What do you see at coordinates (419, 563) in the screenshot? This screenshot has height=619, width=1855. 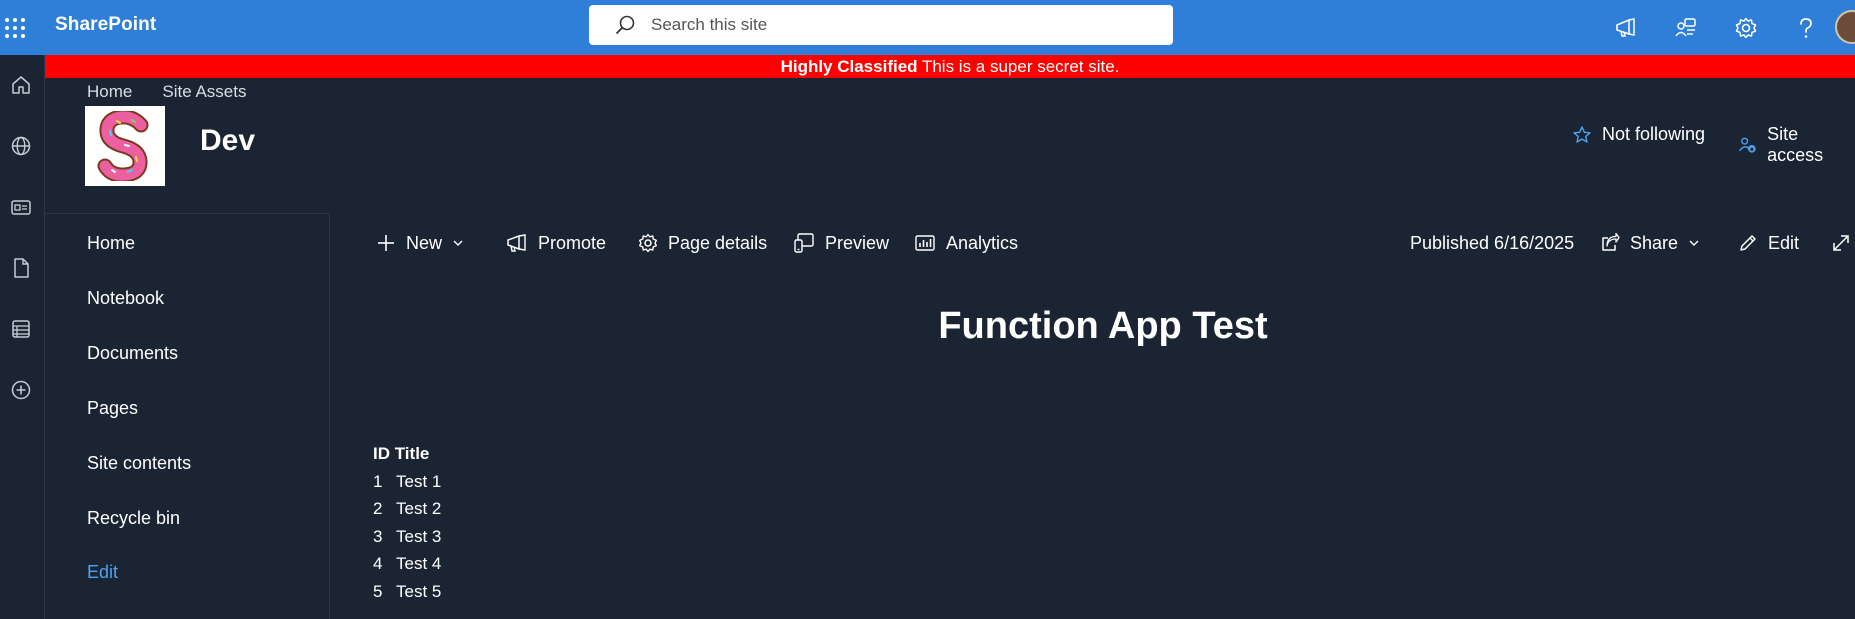 I see `cell-title: Test 4` at bounding box center [419, 563].